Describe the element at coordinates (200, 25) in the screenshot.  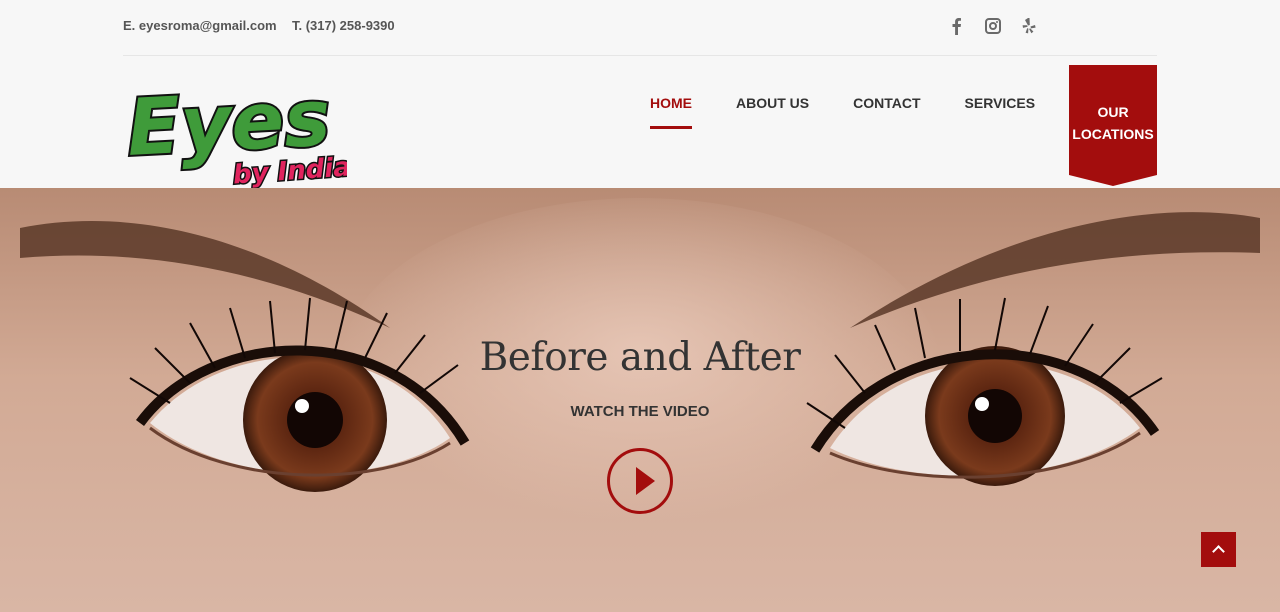
I see `contact-email: E. eyesroma@gmail.com` at that location.